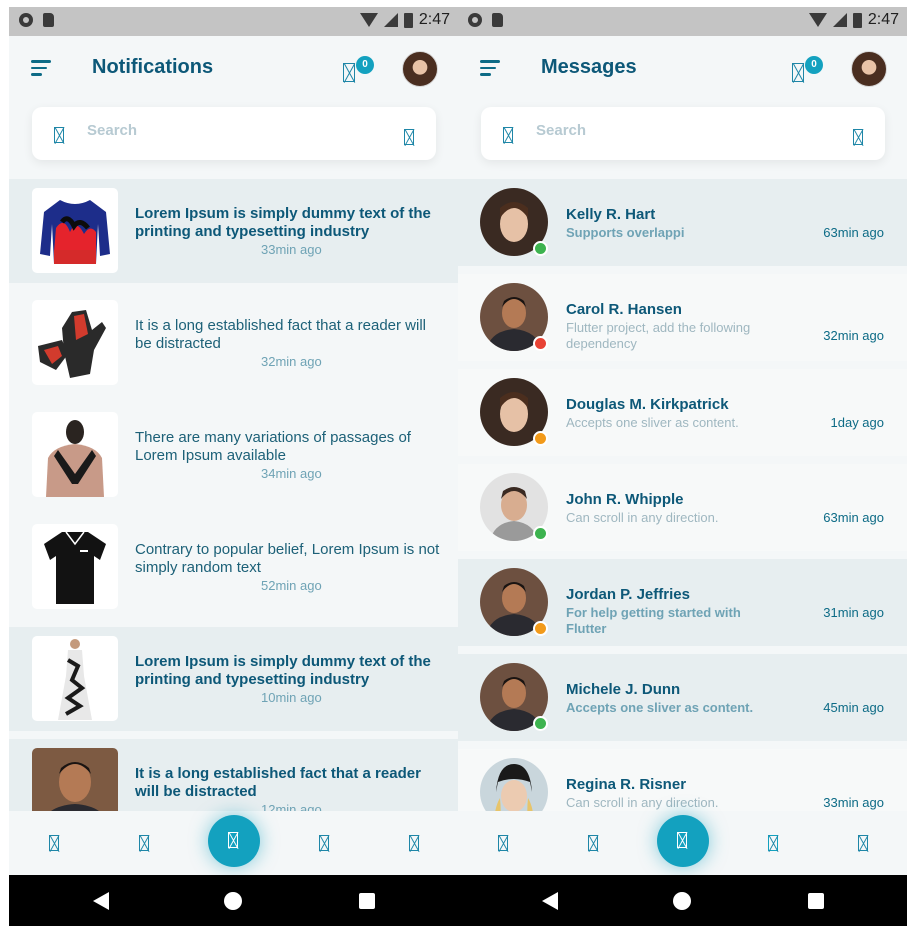  Describe the element at coordinates (647, 404) in the screenshot. I see `contact-name: Douglas M. Kirkpatrick` at that location.